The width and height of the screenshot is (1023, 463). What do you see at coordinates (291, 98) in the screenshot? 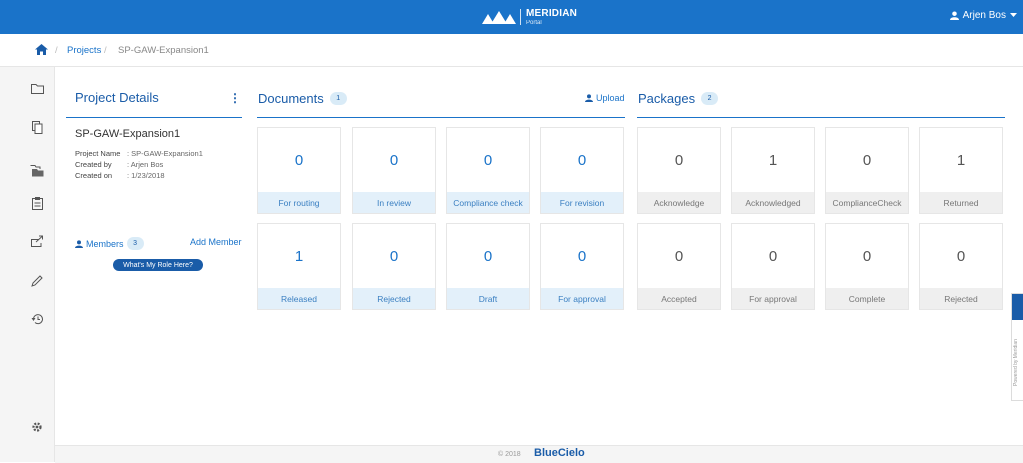
I see `documents-title: Documents` at bounding box center [291, 98].